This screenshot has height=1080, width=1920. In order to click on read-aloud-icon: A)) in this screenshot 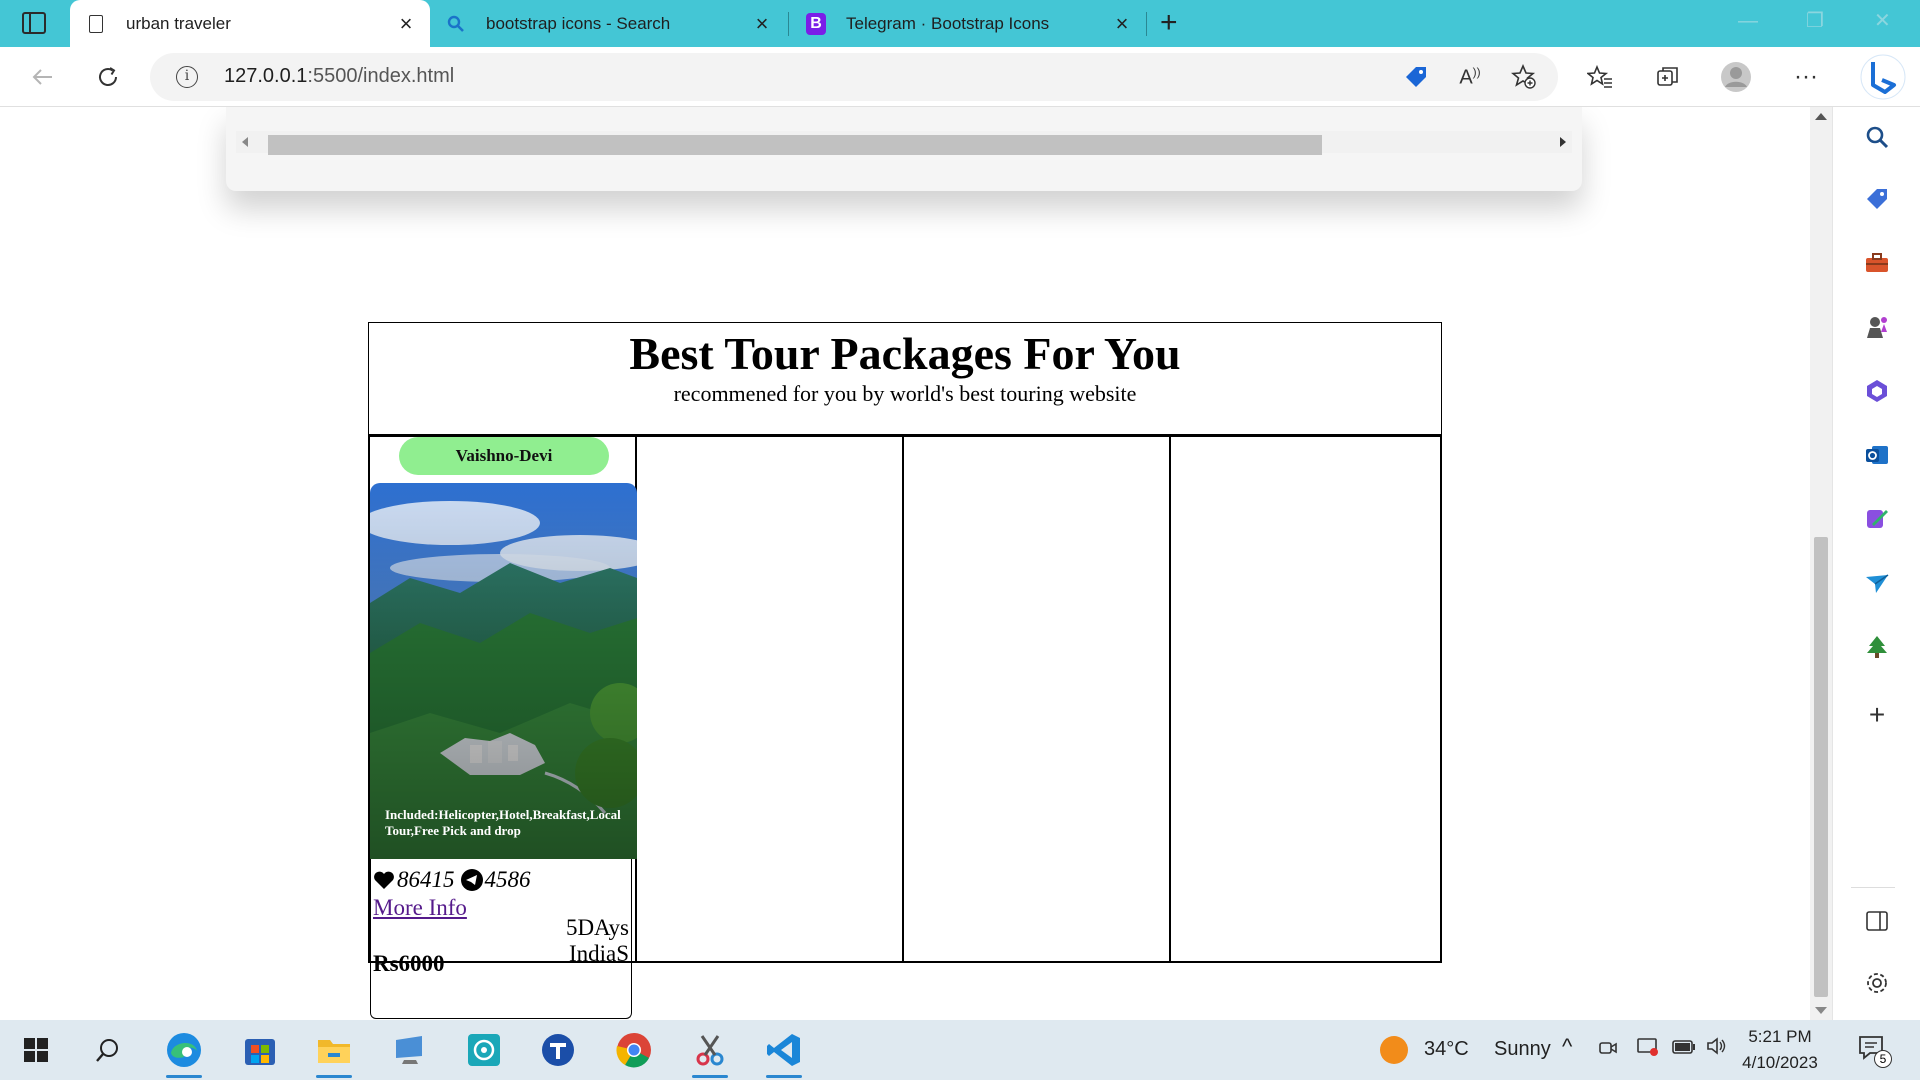, I will do `click(1470, 77)`.